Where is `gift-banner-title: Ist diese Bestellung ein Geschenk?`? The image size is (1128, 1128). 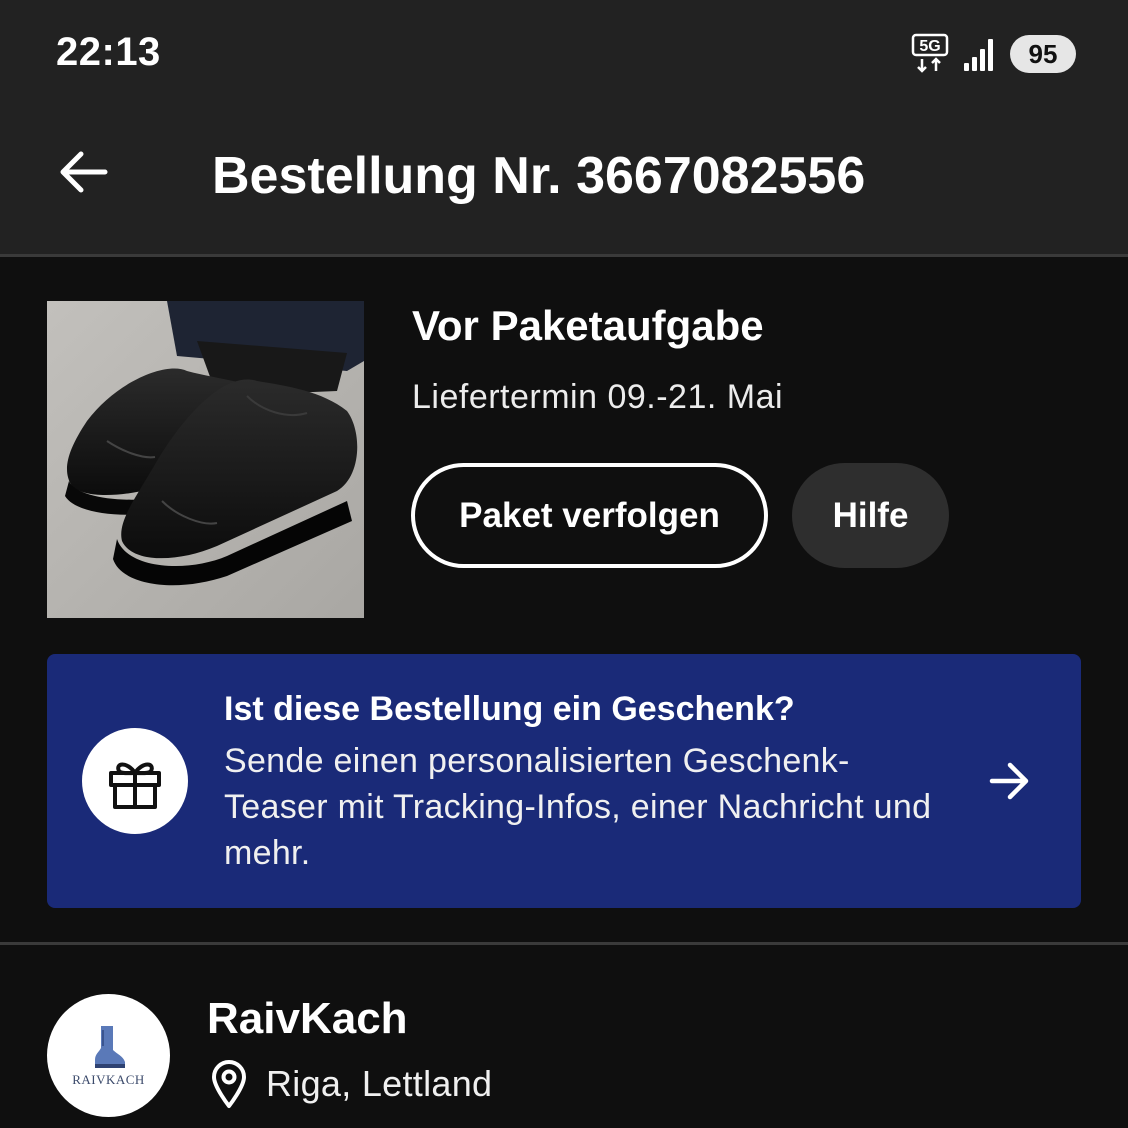
gift-banner-title: Ist diese Bestellung ein Geschenk? is located at coordinates (509, 709).